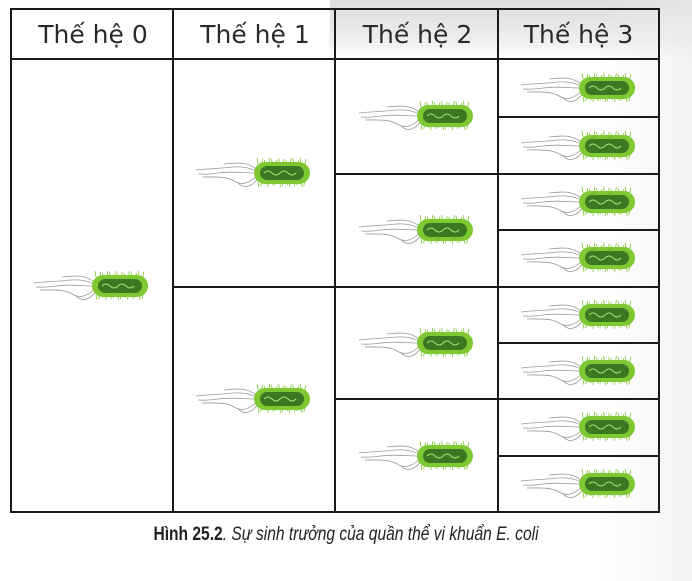  What do you see at coordinates (578, 35) in the screenshot?
I see `header-generation-3: Thế hệ 3` at bounding box center [578, 35].